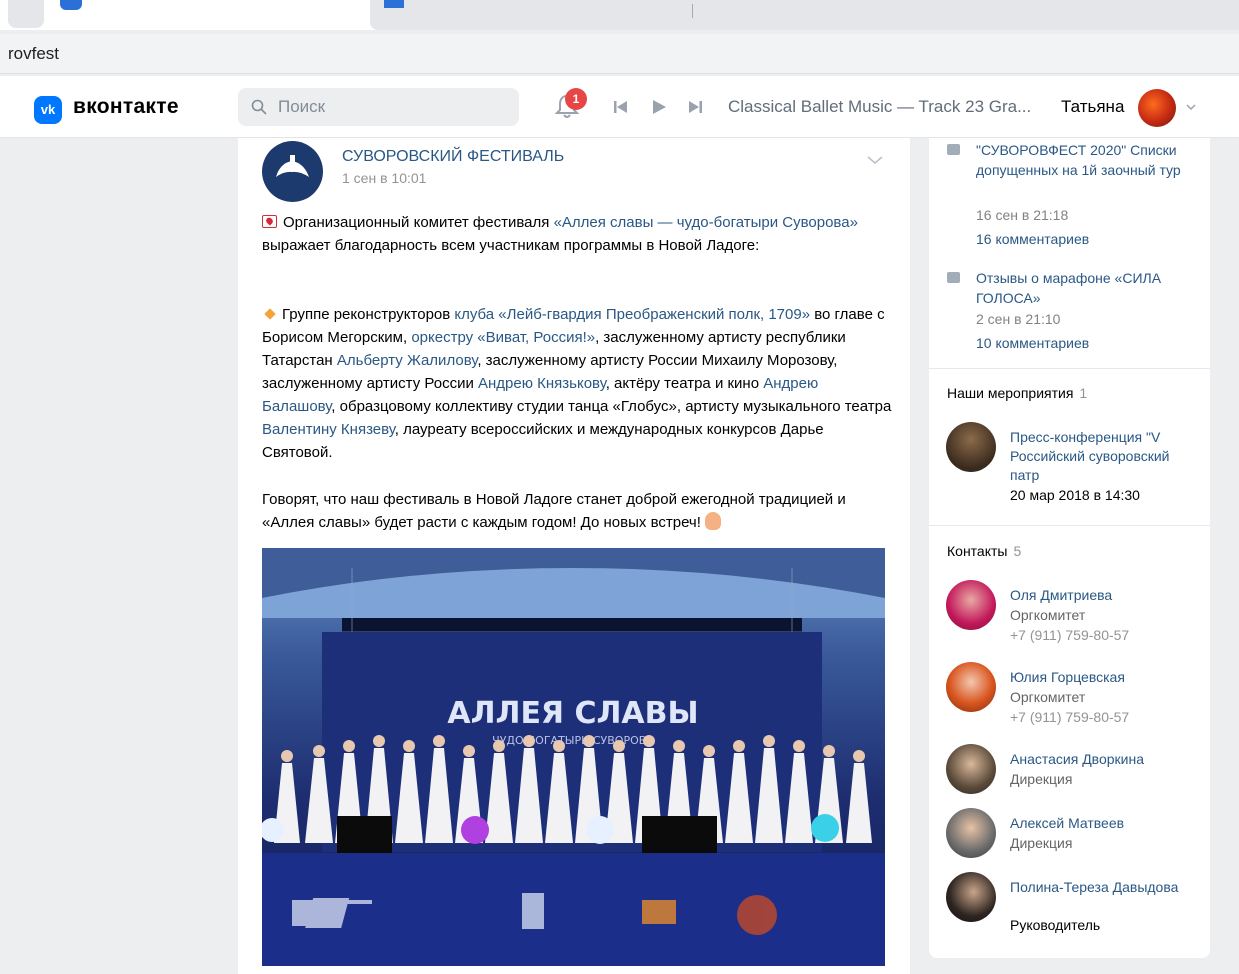  What do you see at coordinates (695, 107) in the screenshot?
I see `next-track-icon` at bounding box center [695, 107].